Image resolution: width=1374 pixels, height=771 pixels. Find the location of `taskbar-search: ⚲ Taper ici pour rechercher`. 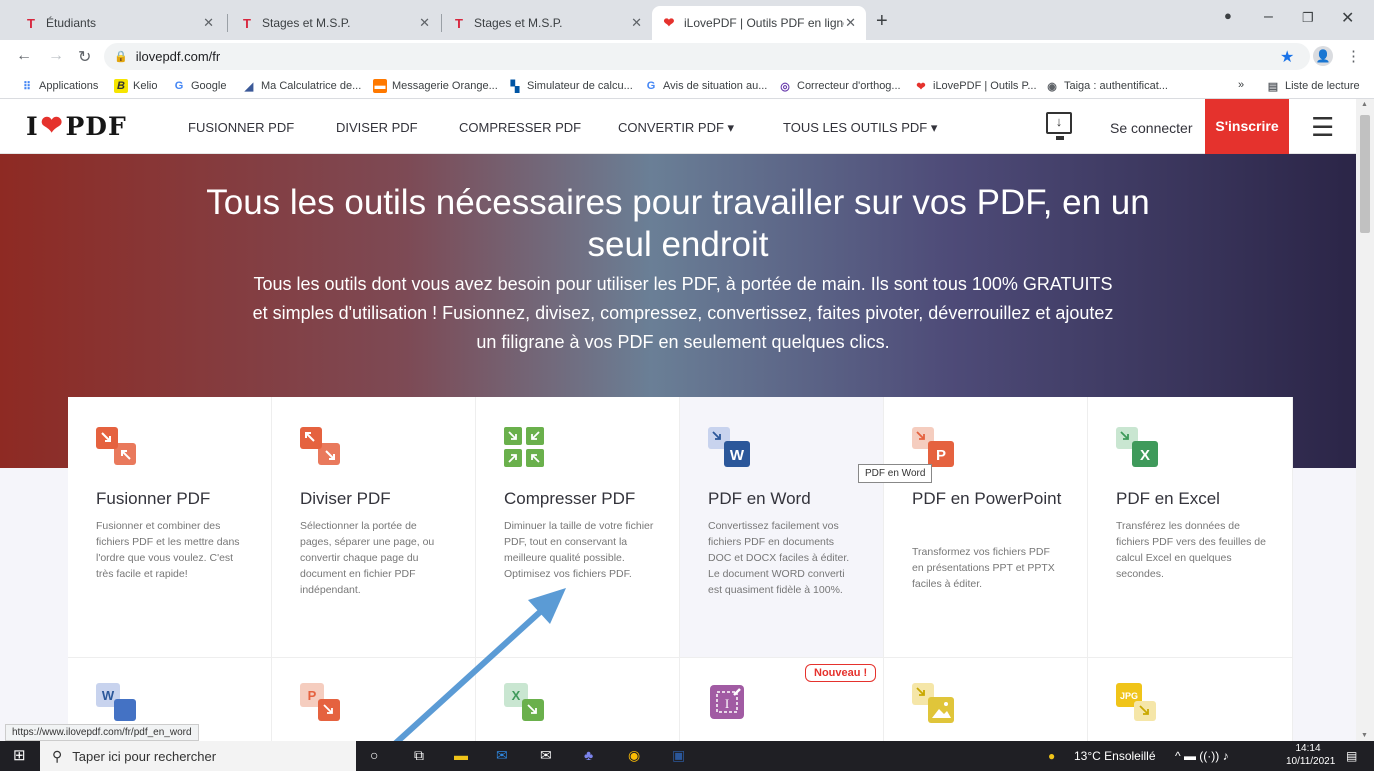

taskbar-search: ⚲ Taper ici pour rechercher is located at coordinates (198, 756).